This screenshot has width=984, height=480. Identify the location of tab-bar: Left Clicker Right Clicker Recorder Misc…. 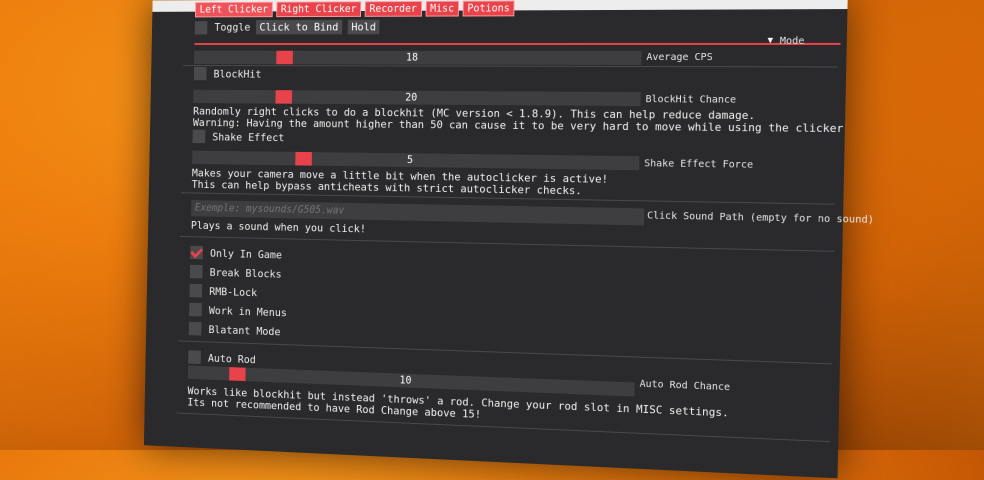
(354, 9).